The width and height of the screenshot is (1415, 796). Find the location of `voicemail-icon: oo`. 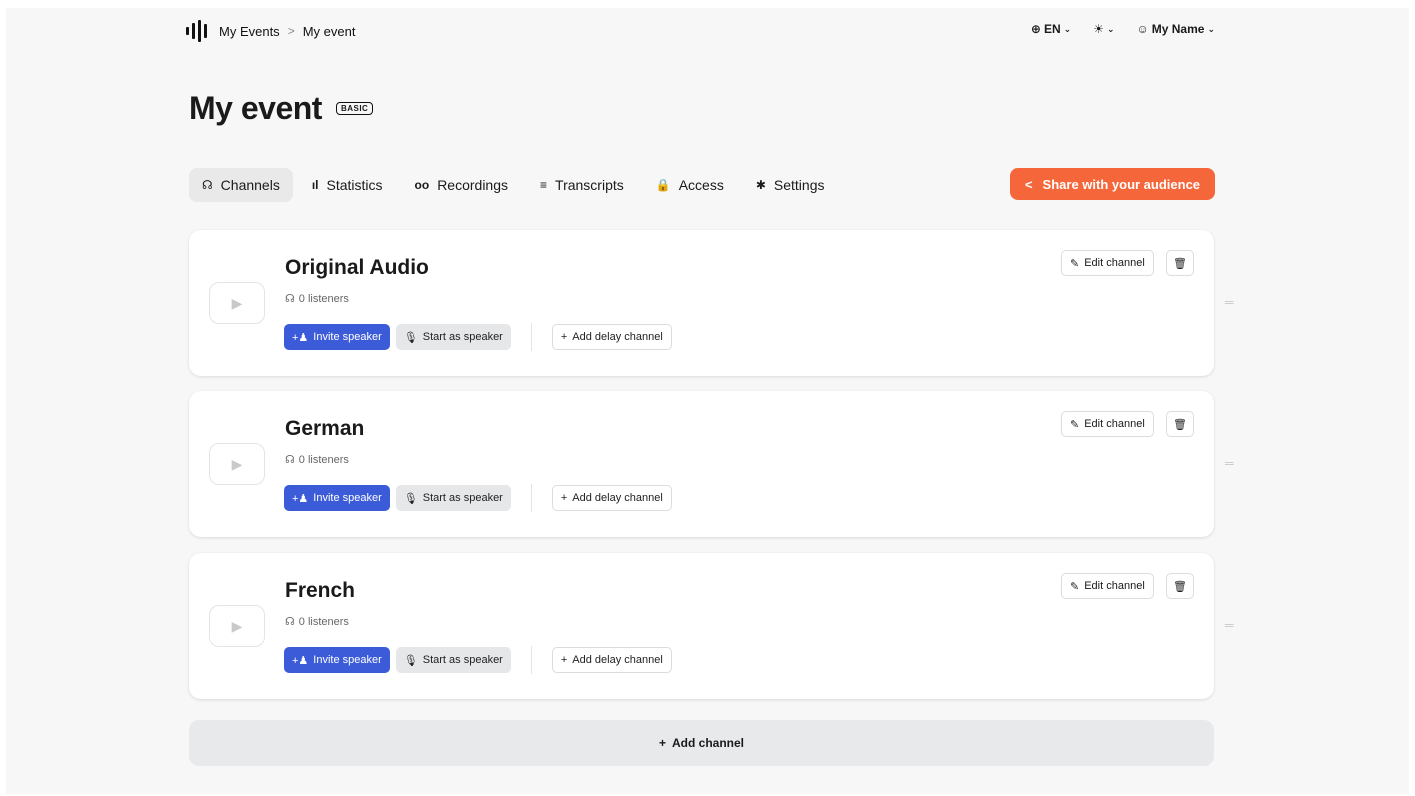

voicemail-icon: oo is located at coordinates (422, 185).